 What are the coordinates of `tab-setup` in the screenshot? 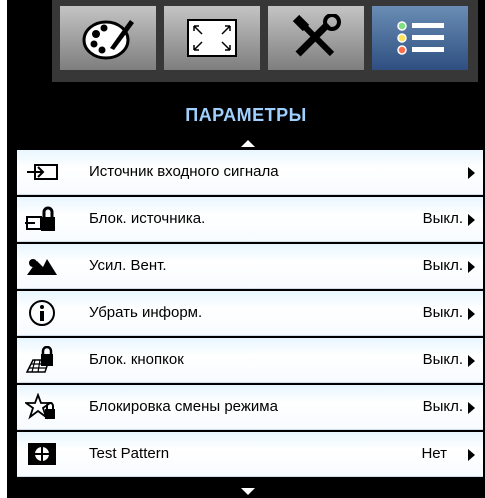 It's located at (316, 38).